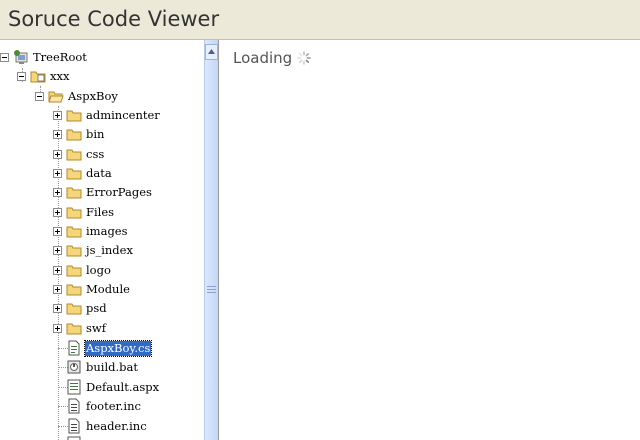 This screenshot has width=640, height=440. Describe the element at coordinates (96, 327) in the screenshot. I see `folder-label: swf` at that location.